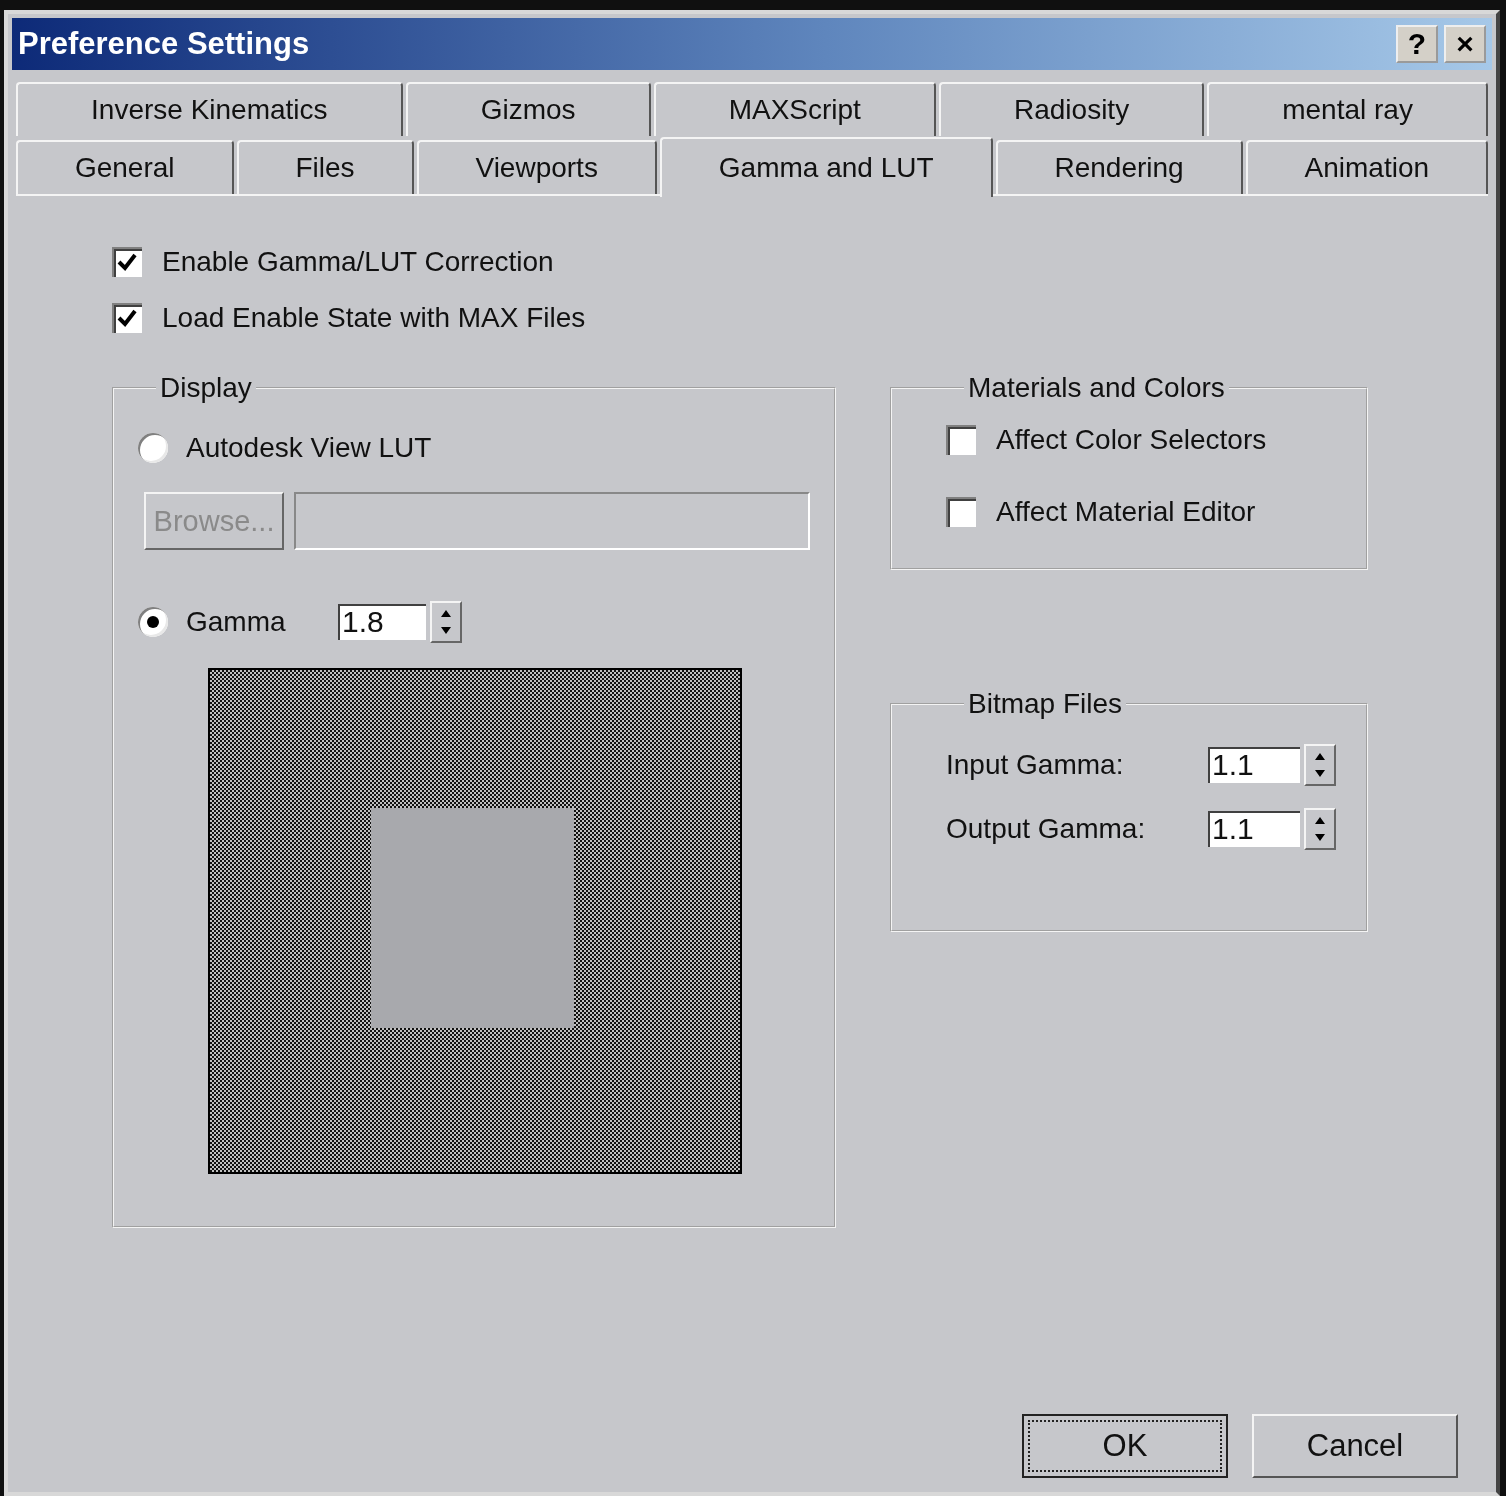 This screenshot has width=1506, height=1496. What do you see at coordinates (125, 167) in the screenshot?
I see `tab: General` at bounding box center [125, 167].